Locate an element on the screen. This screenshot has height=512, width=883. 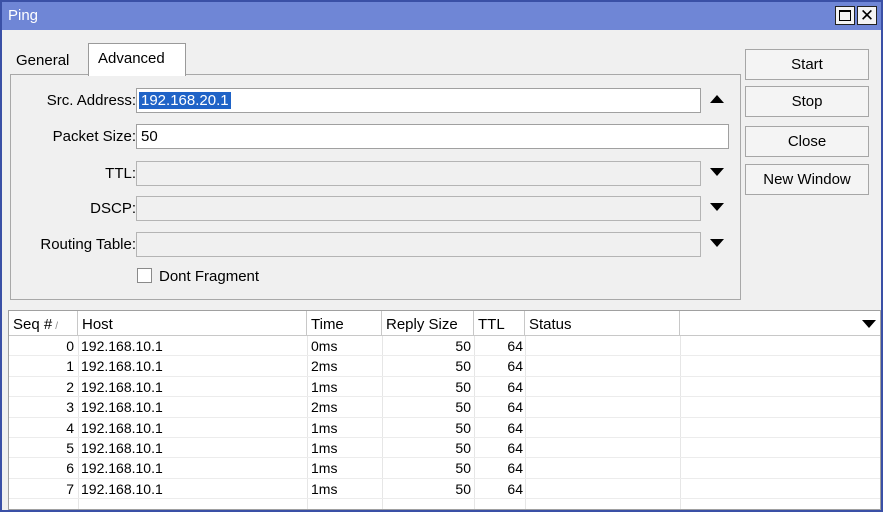
src-address-value: 192.168.20.1 is located at coordinates (185, 100).